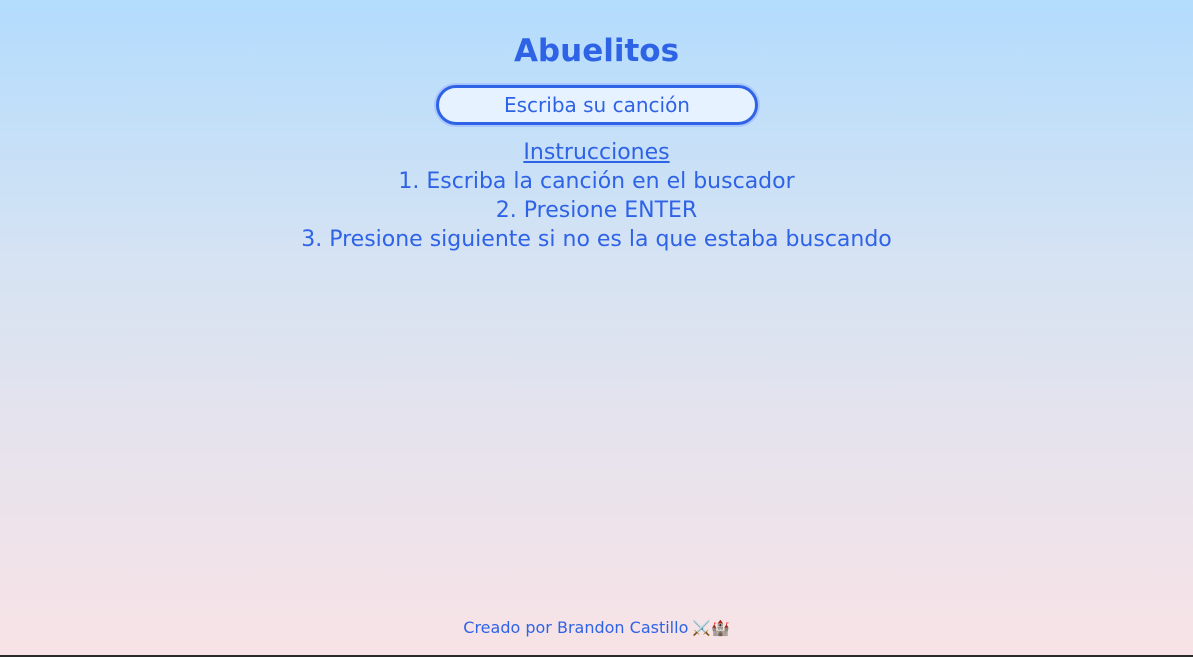 The width and height of the screenshot is (1193, 657). What do you see at coordinates (711, 628) in the screenshot?
I see `swords-castle-icon: ⚔️🏰` at bounding box center [711, 628].